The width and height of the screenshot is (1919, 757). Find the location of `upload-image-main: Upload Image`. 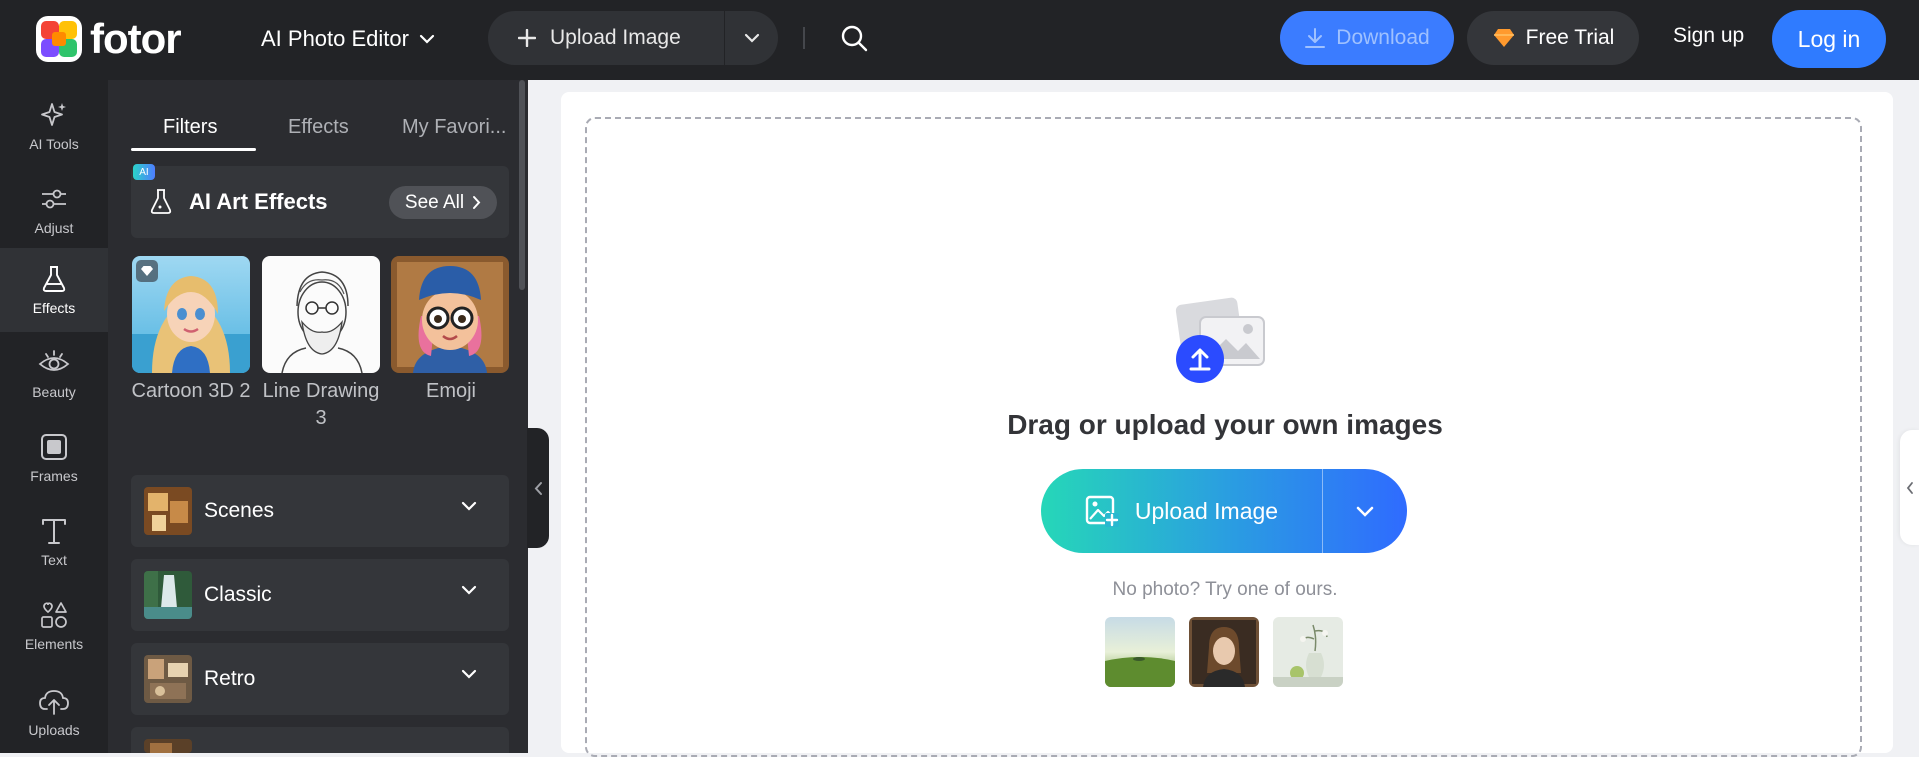

upload-image-main: Upload Image is located at coordinates (606, 38).